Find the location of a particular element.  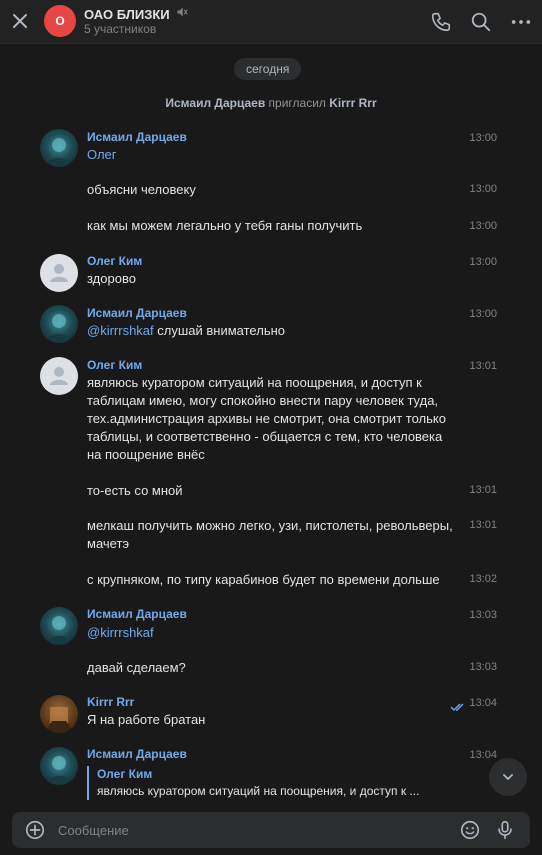

composer is located at coordinates (271, 830).